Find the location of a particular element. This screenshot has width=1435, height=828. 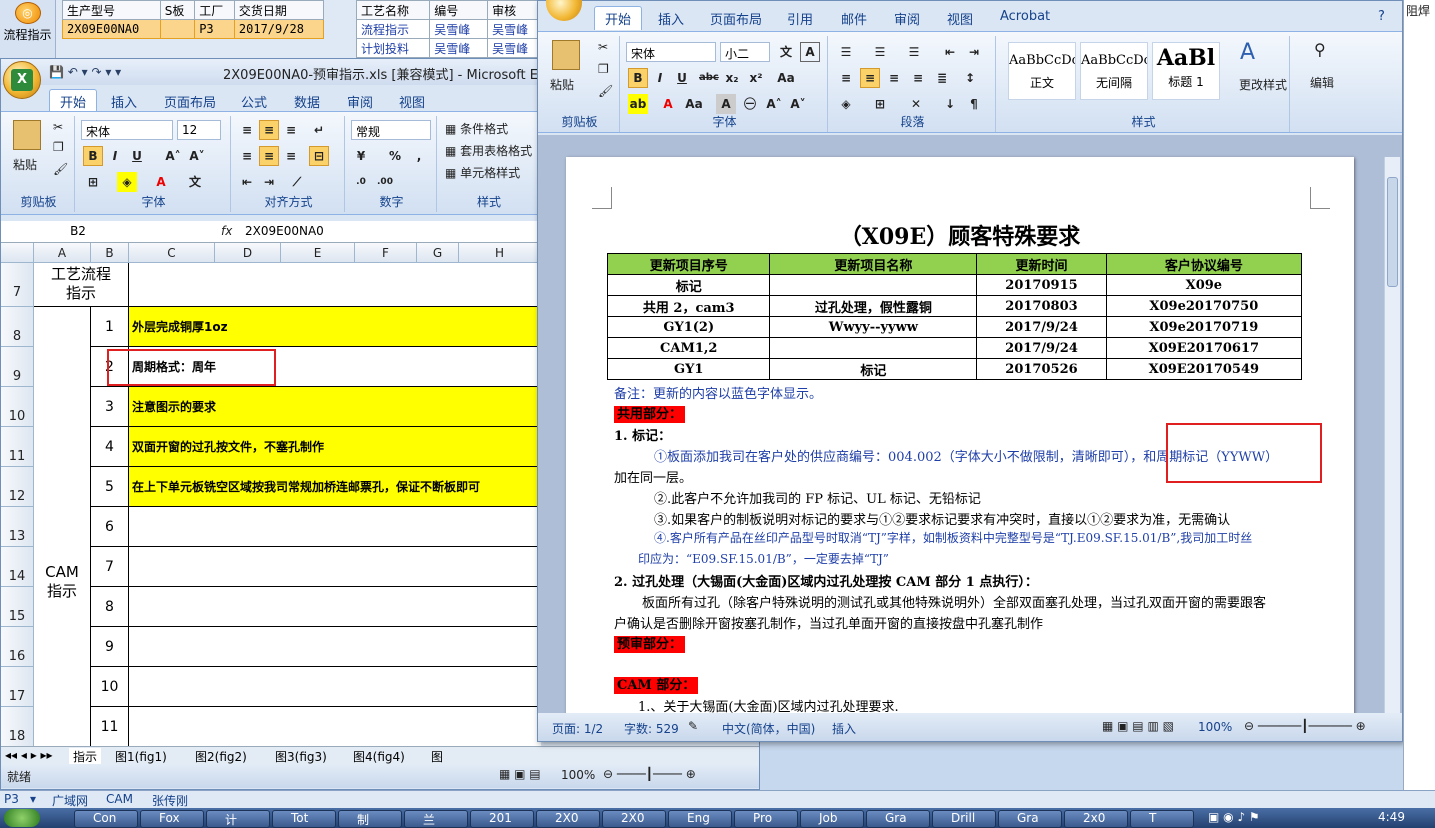

grid-cell: 计划投料 is located at coordinates (393, 48).